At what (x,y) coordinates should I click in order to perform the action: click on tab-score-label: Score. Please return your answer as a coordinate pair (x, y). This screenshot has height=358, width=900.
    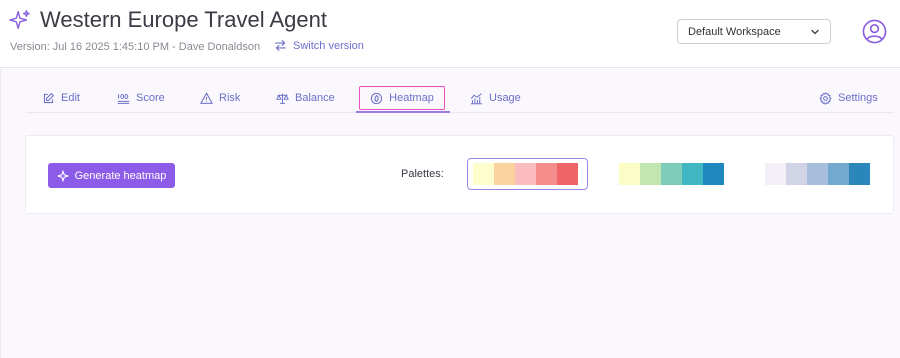
    Looking at the image, I should click on (150, 98).